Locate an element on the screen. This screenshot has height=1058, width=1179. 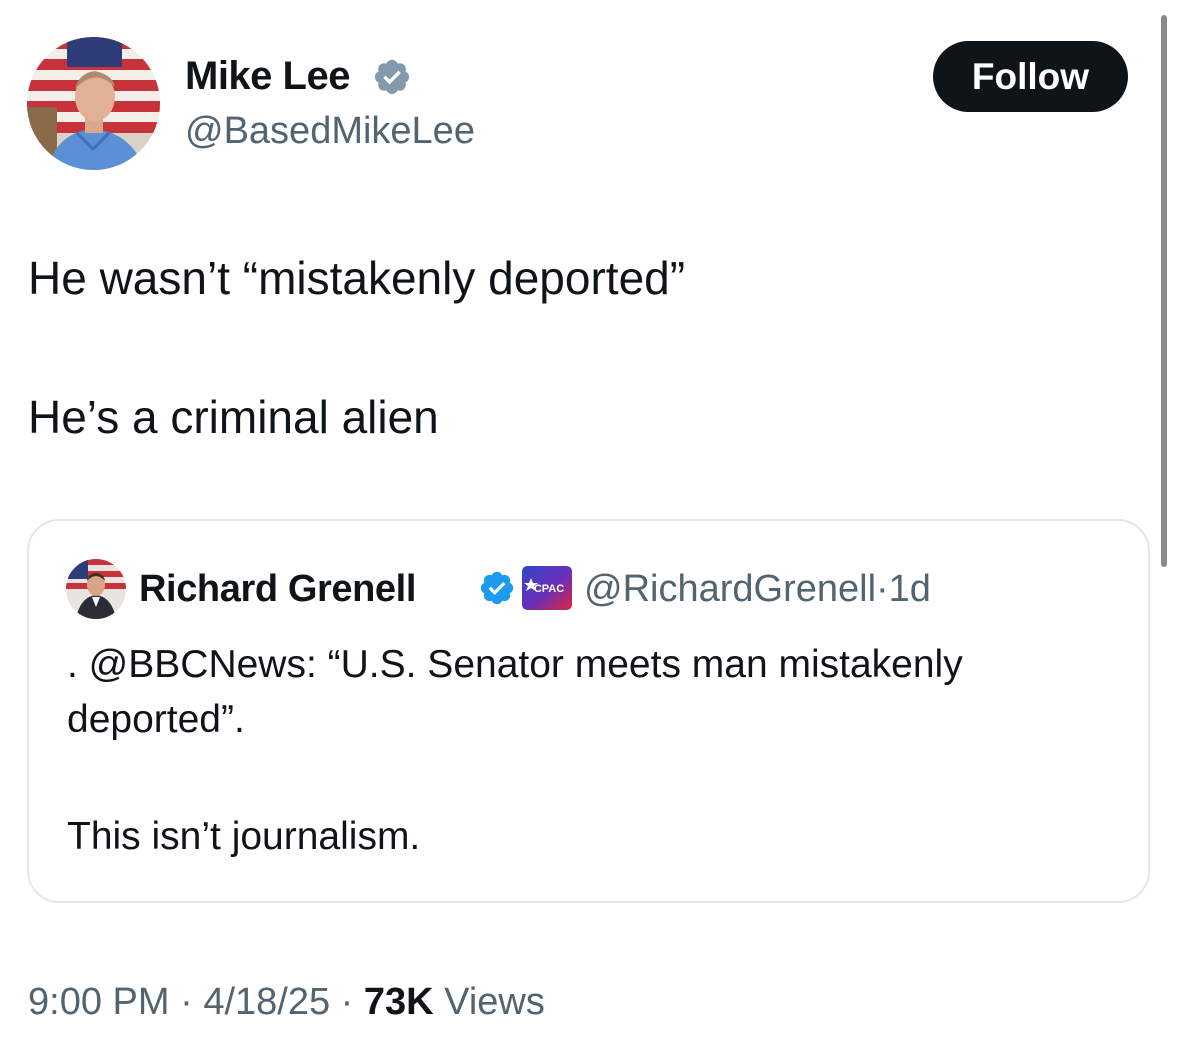
tweet-time: 9:00 PM is located at coordinates (99, 1002).